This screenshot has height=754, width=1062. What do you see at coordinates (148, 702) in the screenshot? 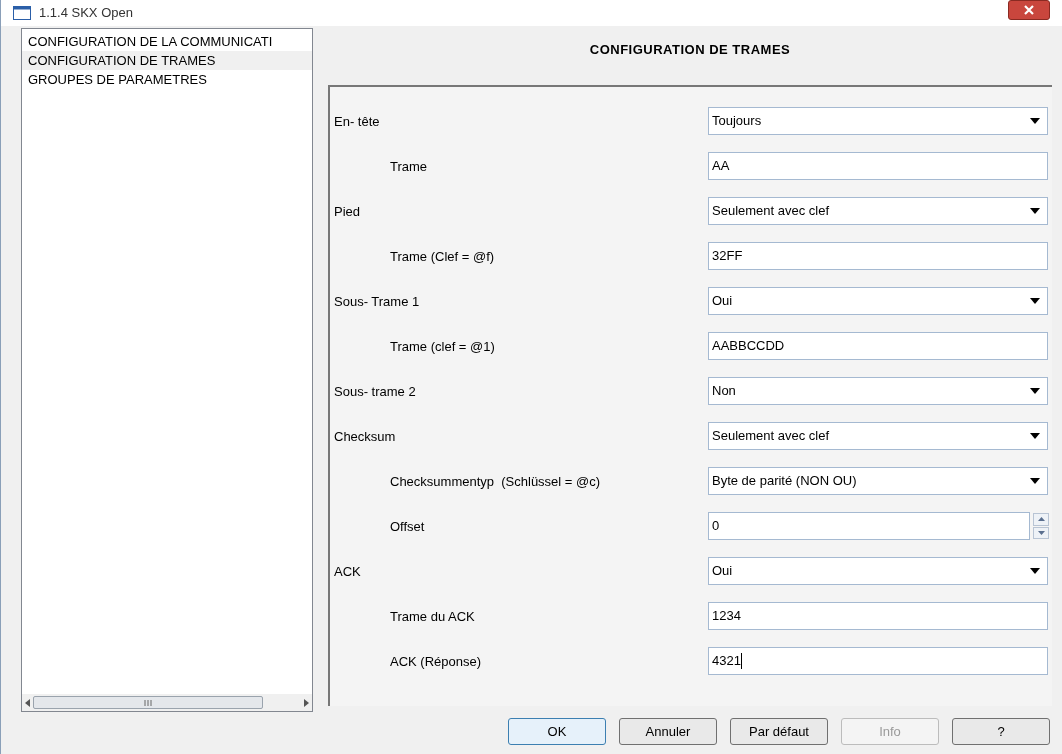
I see `grip-icon` at bounding box center [148, 702].